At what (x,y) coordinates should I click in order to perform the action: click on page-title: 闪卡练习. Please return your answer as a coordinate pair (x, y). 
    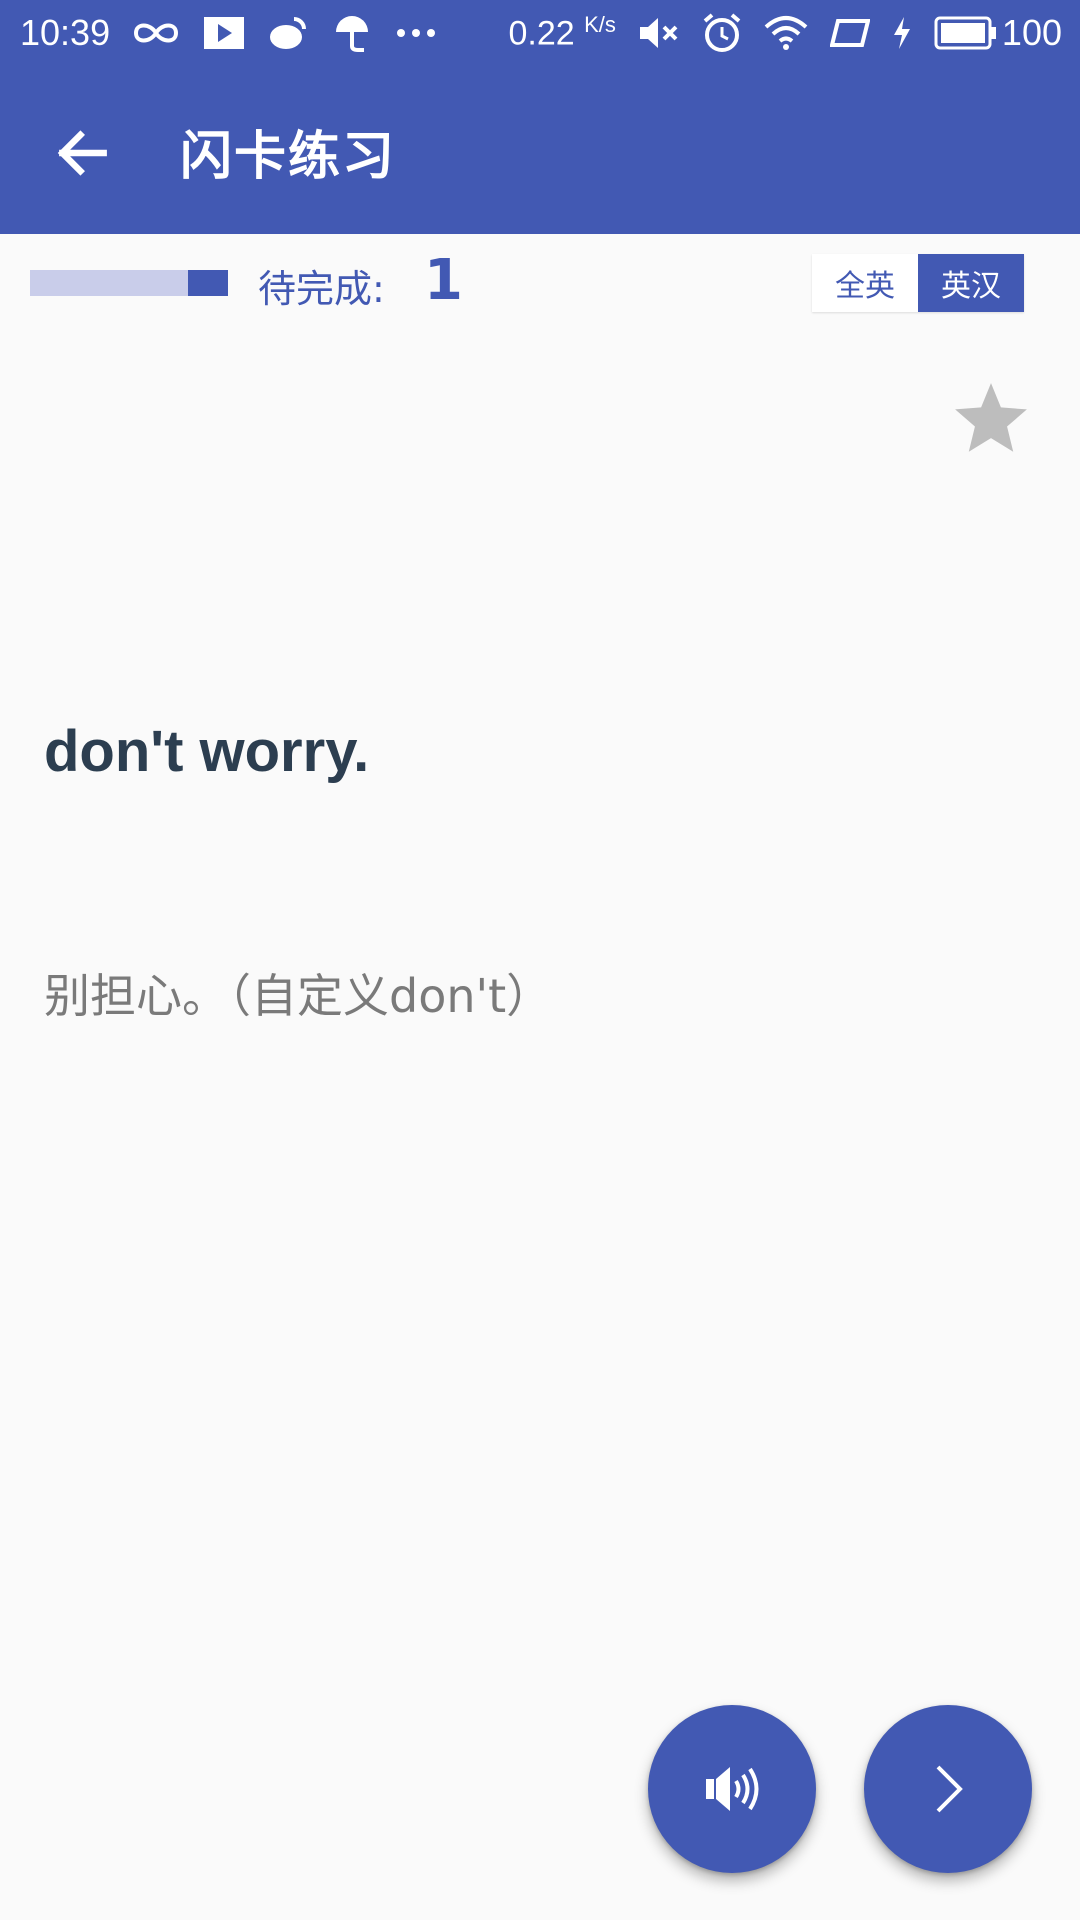
    Looking at the image, I should click on (288, 157).